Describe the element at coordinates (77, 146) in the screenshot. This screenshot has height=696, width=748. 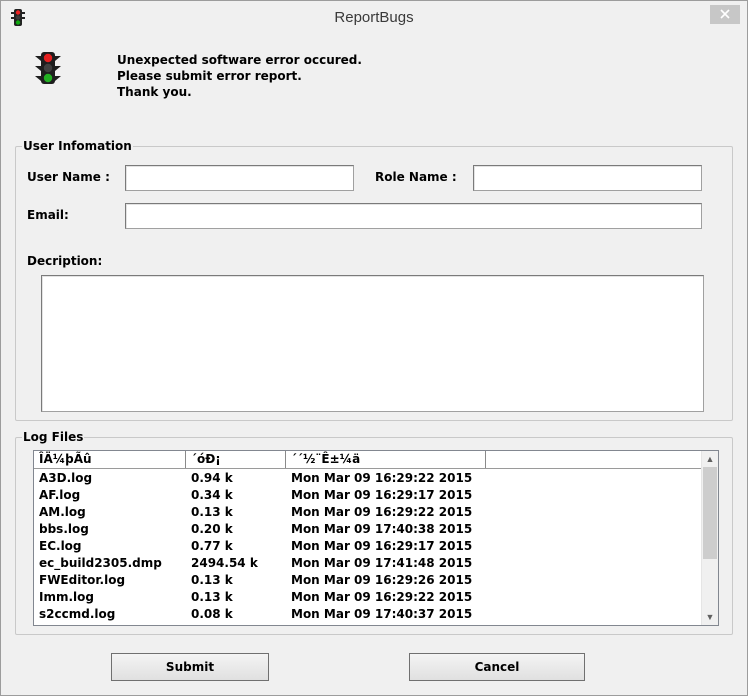
I see `user-information-legend: User Infomation` at that location.